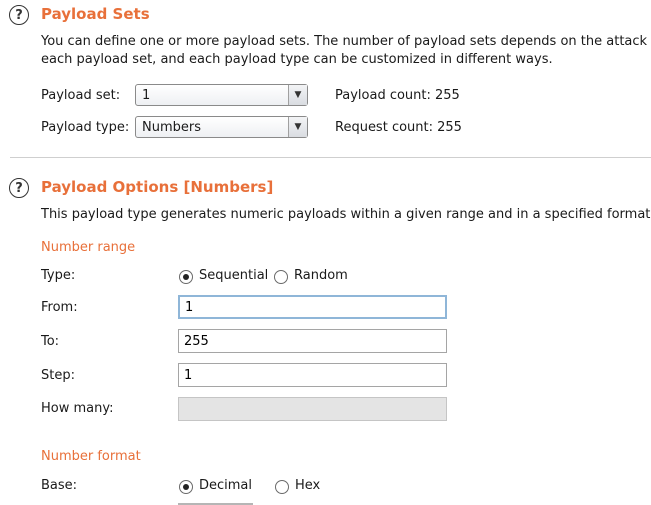 The height and width of the screenshot is (505, 651). I want to click on section-divider, so click(330, 157).